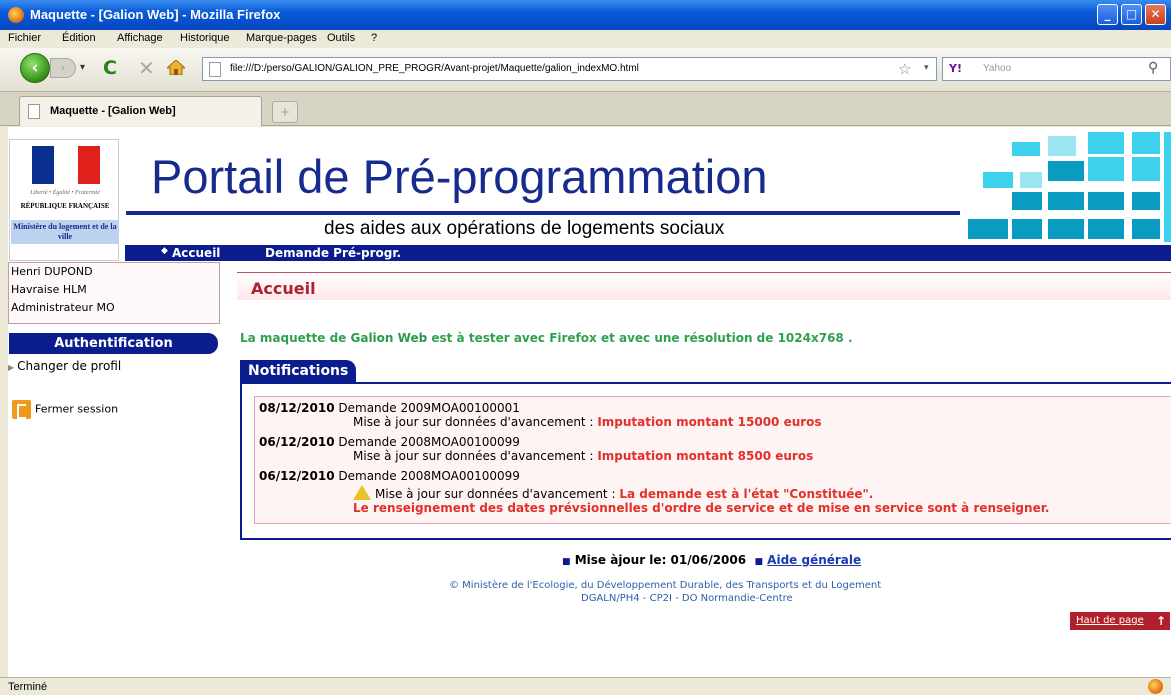 The width and height of the screenshot is (1171, 695). Describe the element at coordinates (205, 38) in the screenshot. I see `menu-historique: Historique` at that location.